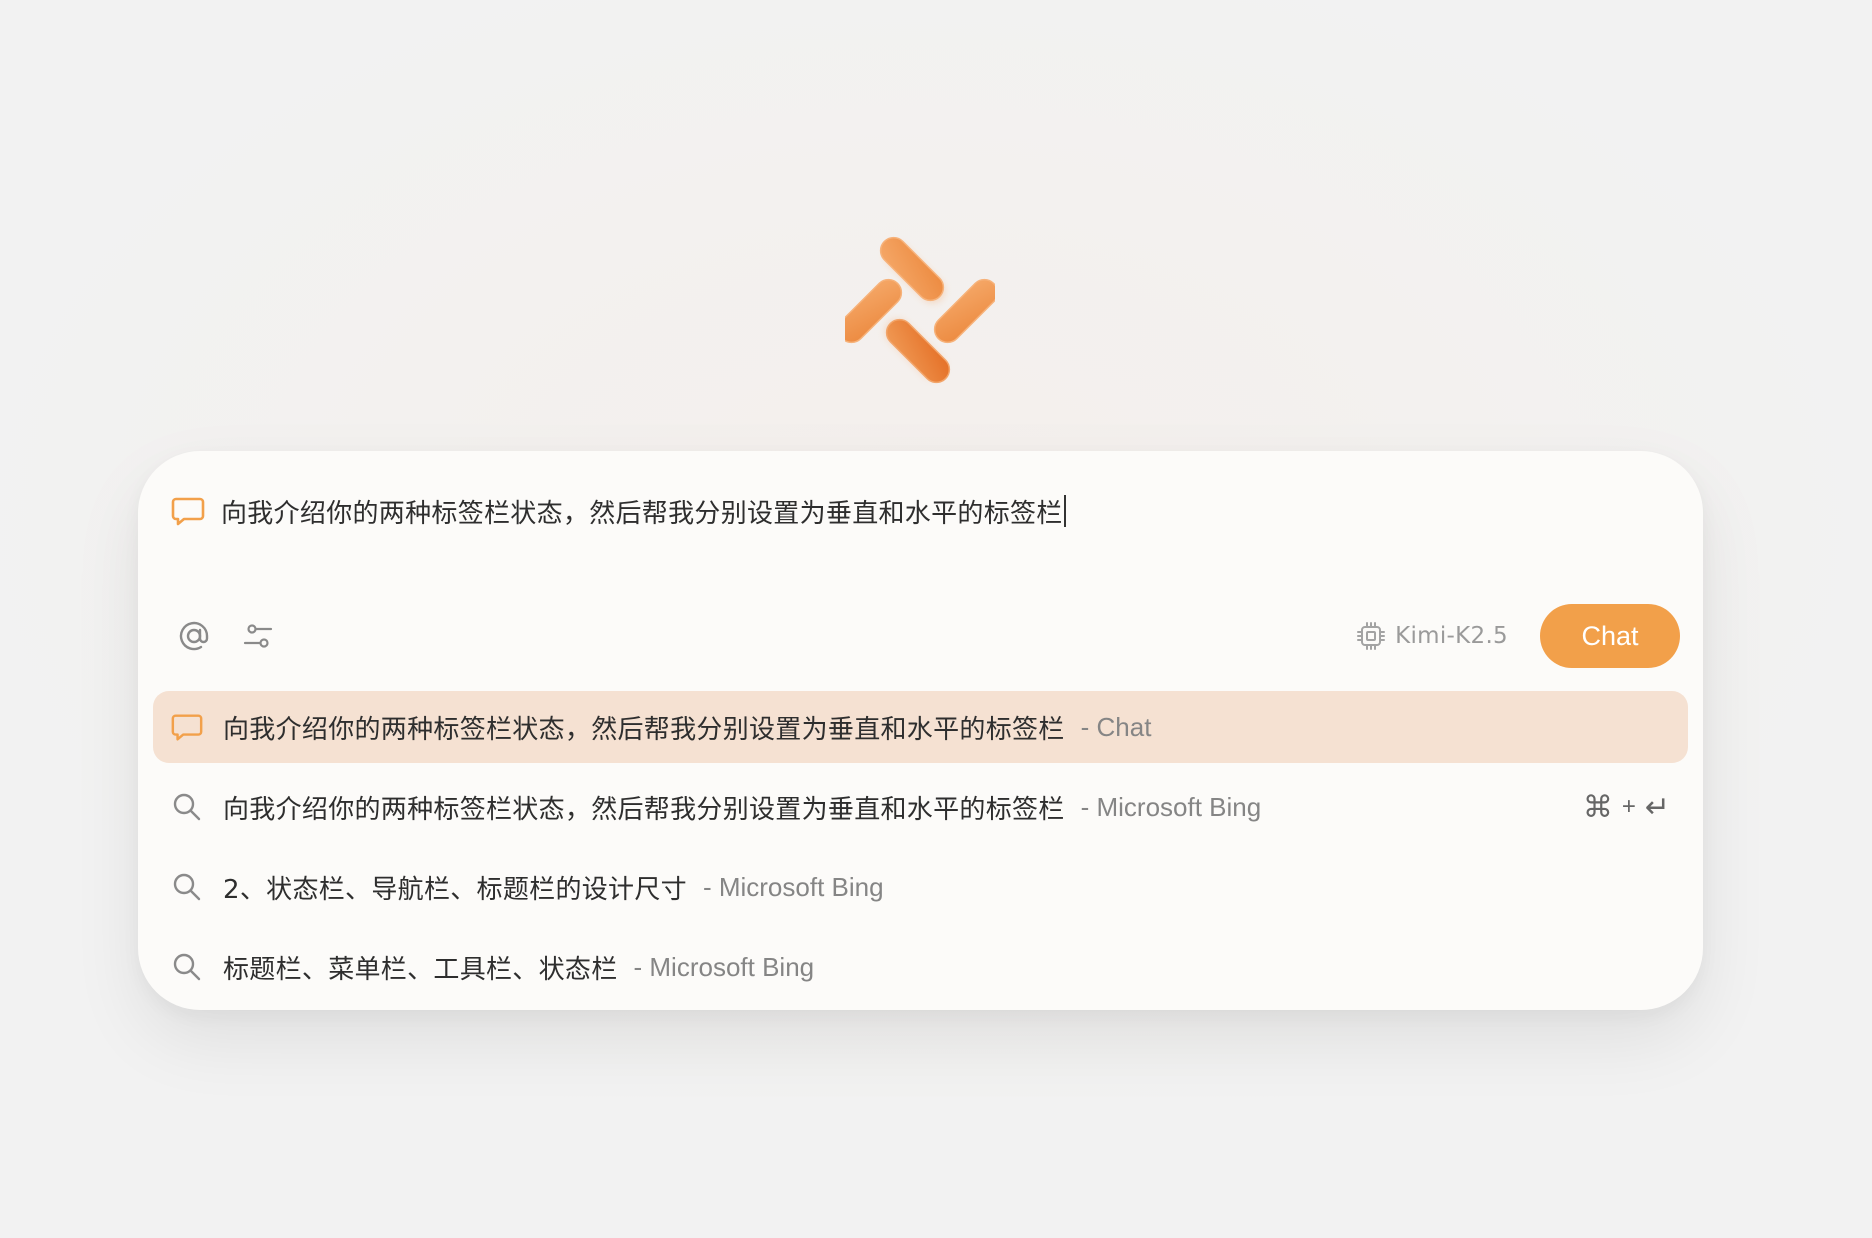 The height and width of the screenshot is (1238, 1872). What do you see at coordinates (920, 967) in the screenshot?
I see `suggestion-item-search: 标题栏、菜单栏、工具栏、状态栏 - Microsoft Bing` at bounding box center [920, 967].